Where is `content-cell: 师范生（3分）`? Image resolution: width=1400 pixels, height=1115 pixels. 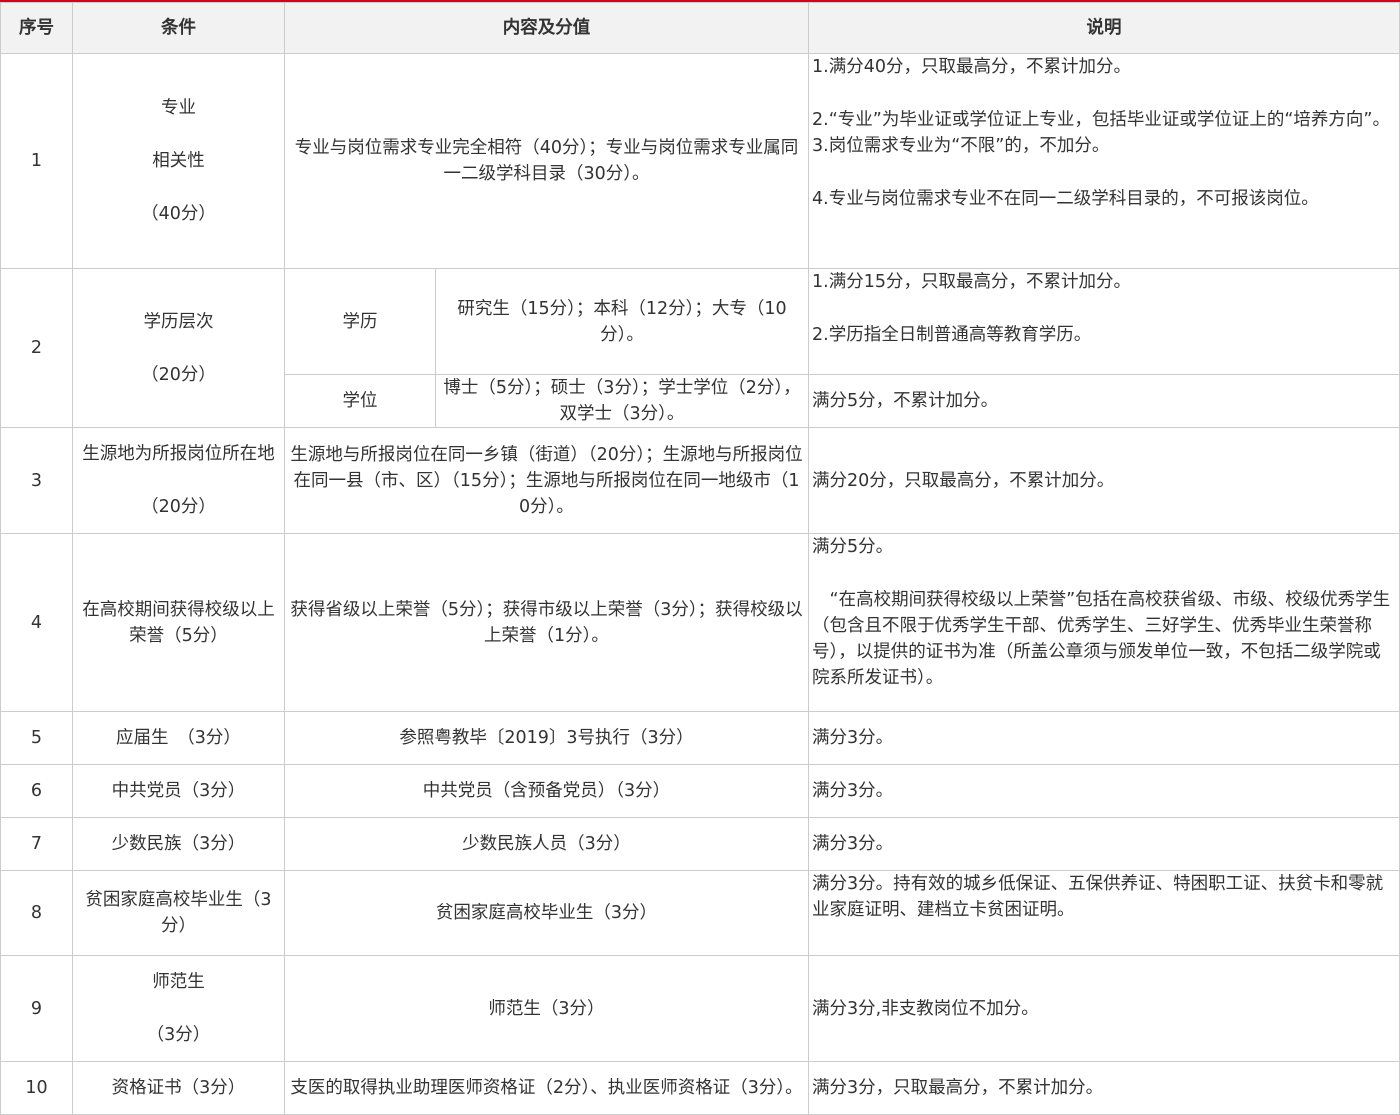 content-cell: 师范生（3分） is located at coordinates (546, 1008).